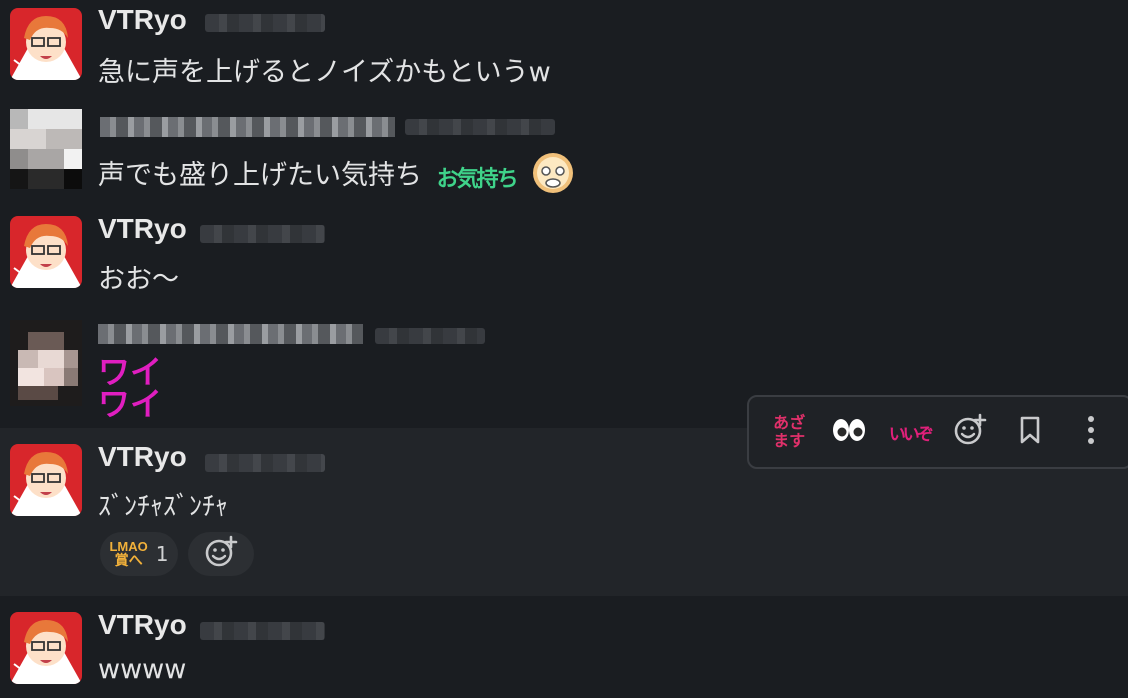  What do you see at coordinates (478, 177) in the screenshot?
I see `okimochi-emoji: お気持ち` at bounding box center [478, 177].